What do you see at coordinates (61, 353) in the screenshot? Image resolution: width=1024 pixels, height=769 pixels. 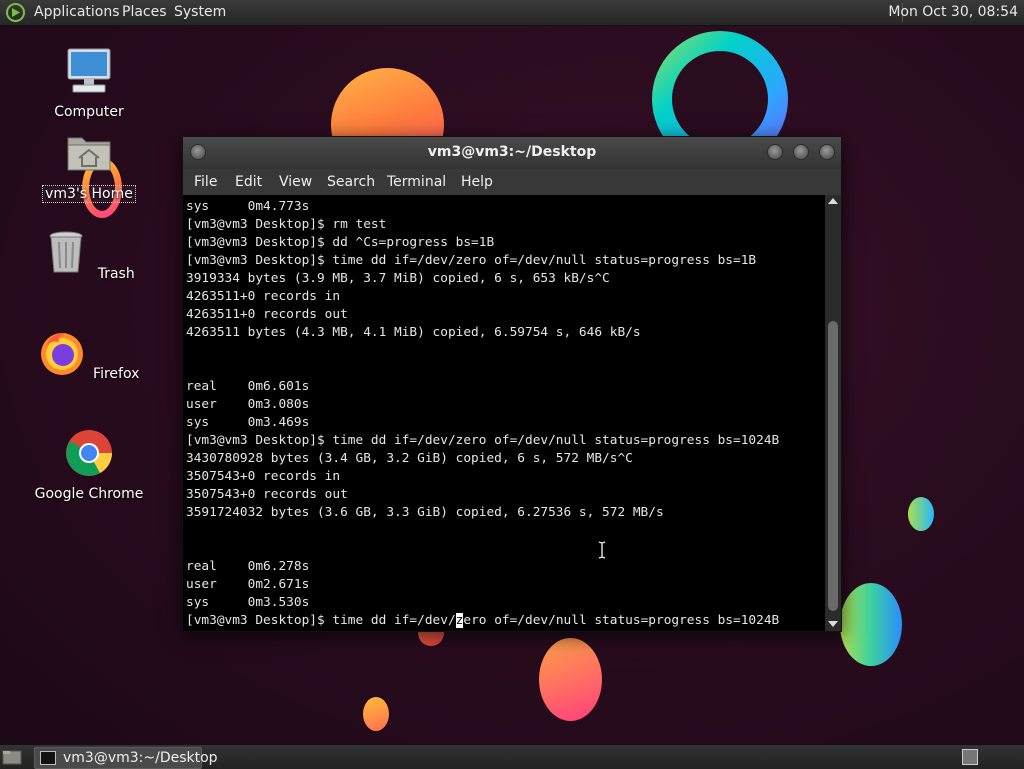 I see `firefox-icon` at bounding box center [61, 353].